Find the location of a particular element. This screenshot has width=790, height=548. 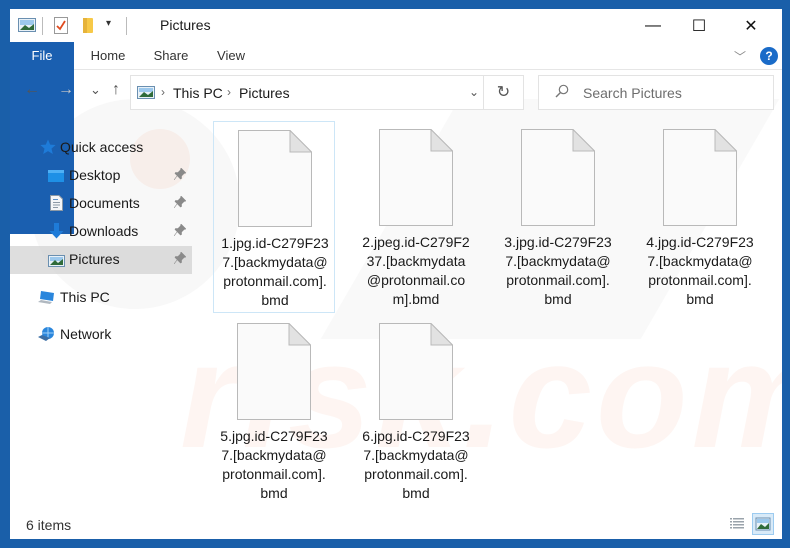

sidebar-item-this-pc: This PC is located at coordinates (101, 298).